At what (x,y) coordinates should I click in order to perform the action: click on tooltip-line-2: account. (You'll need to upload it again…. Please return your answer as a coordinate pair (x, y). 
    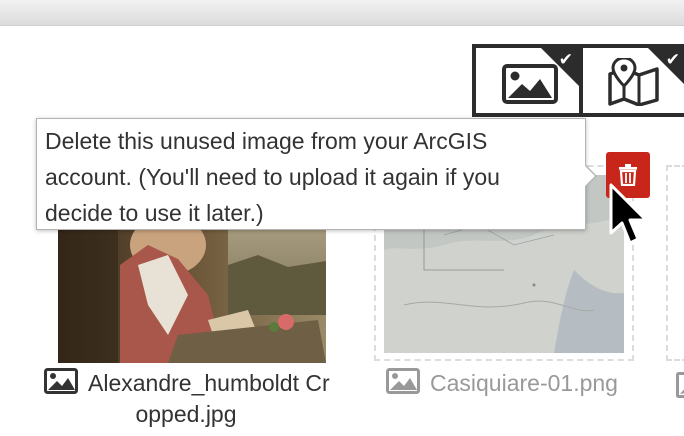
    Looking at the image, I should click on (272, 177).